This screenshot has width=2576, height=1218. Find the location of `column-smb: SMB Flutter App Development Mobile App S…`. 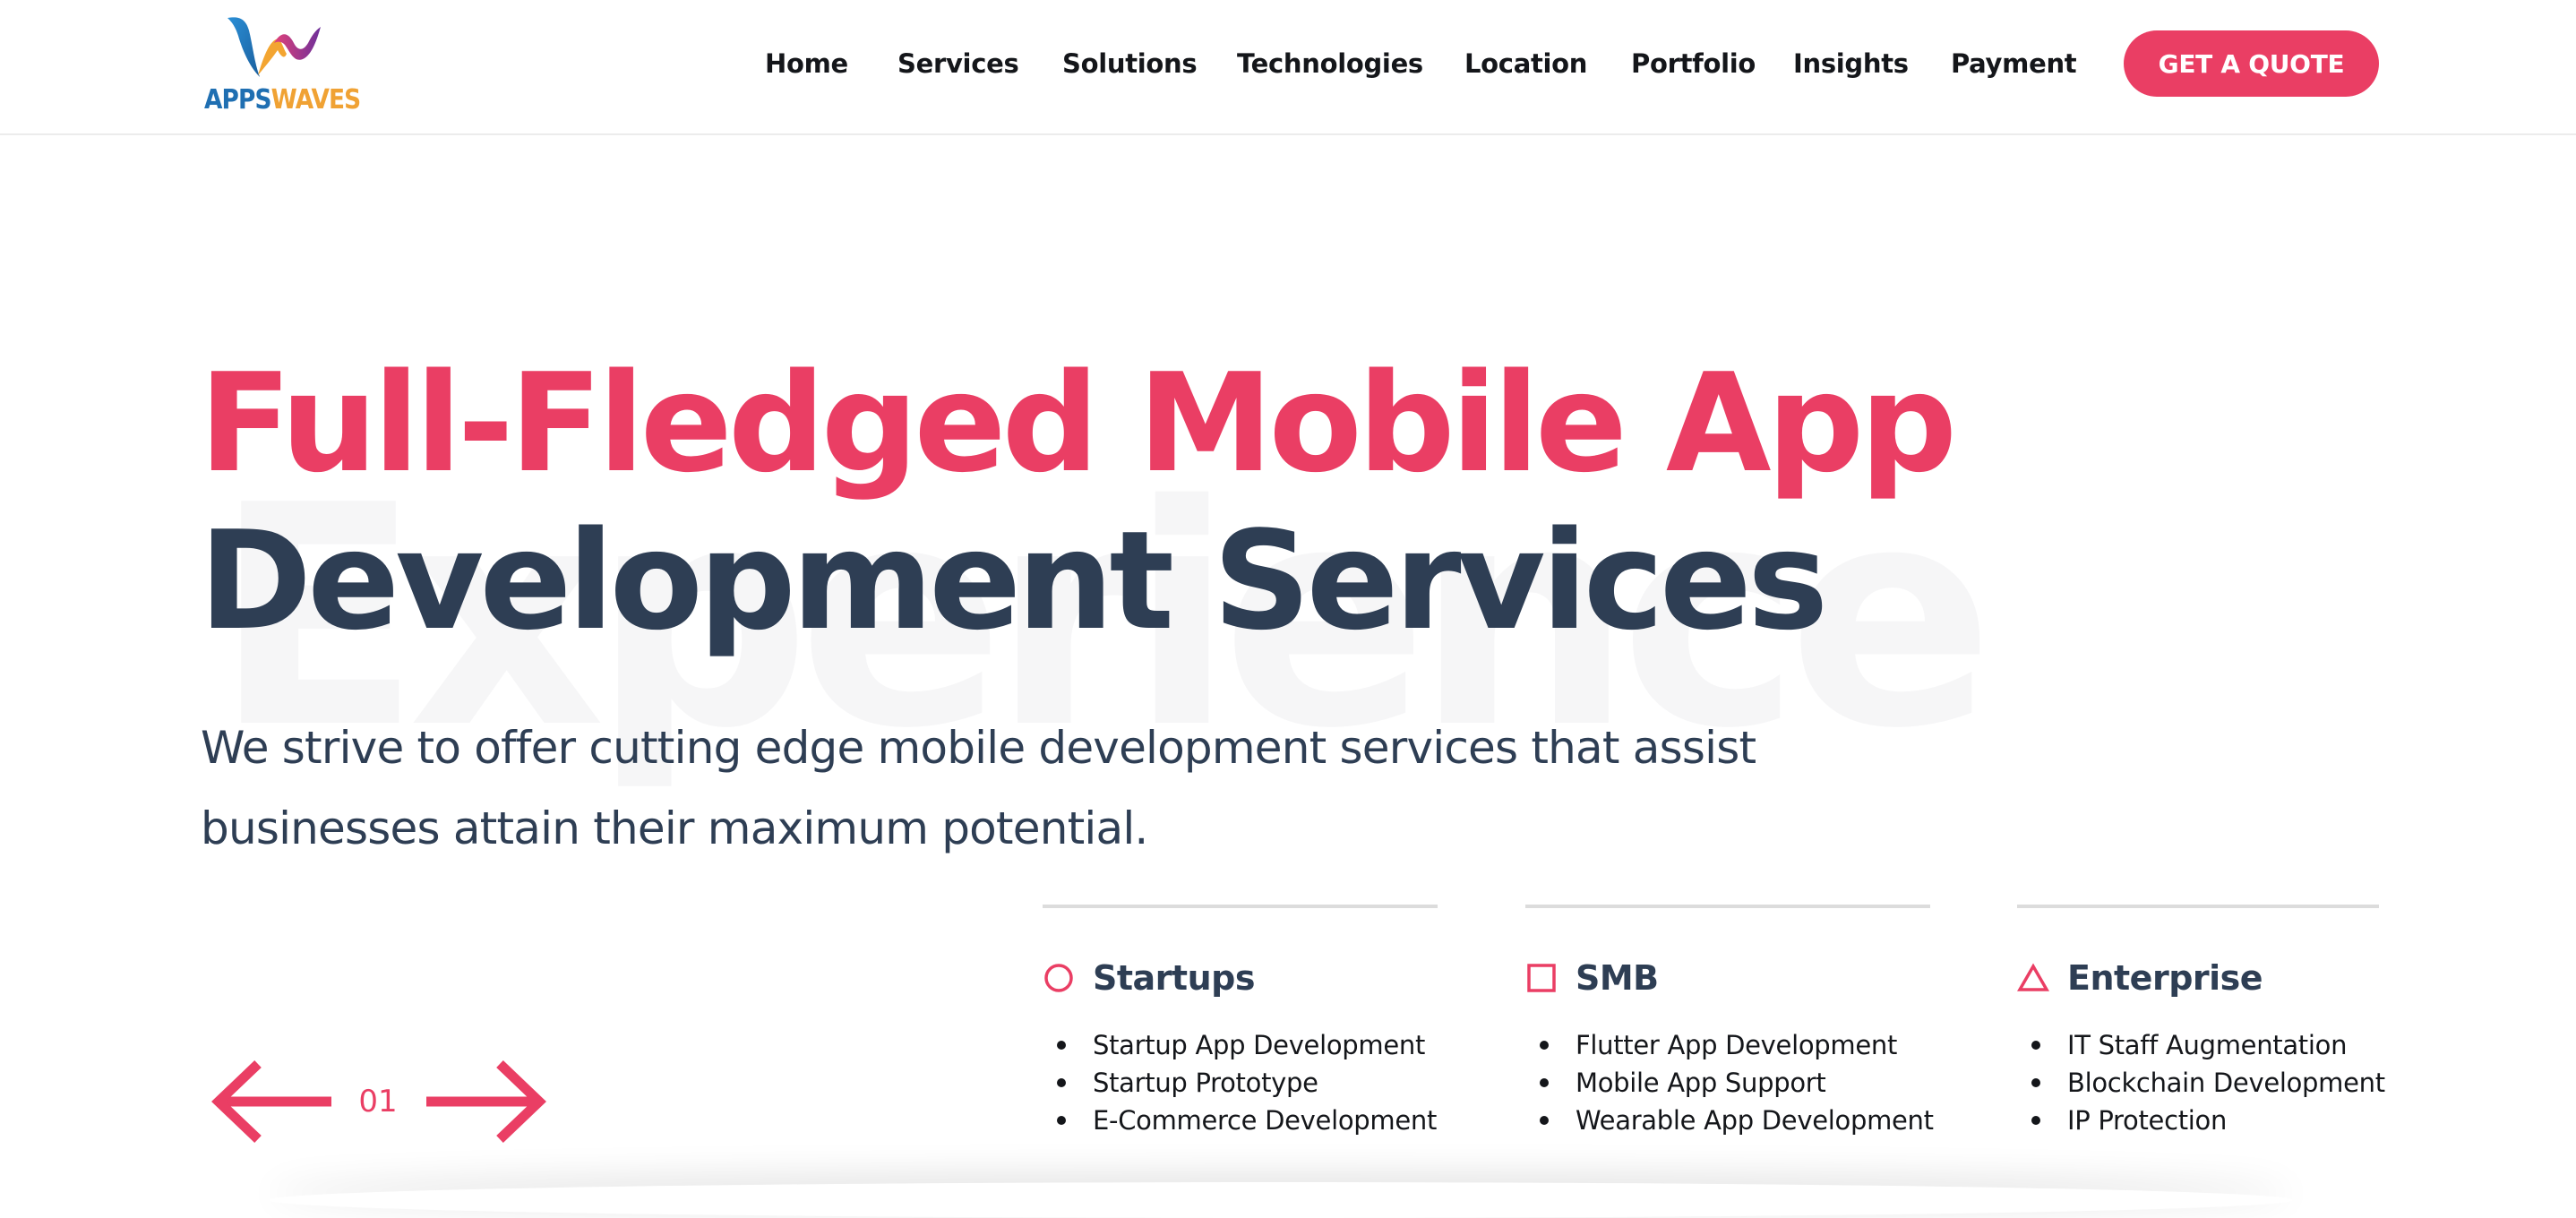

column-smb: SMB Flutter App Development Mobile App S… is located at coordinates (1729, 1021).